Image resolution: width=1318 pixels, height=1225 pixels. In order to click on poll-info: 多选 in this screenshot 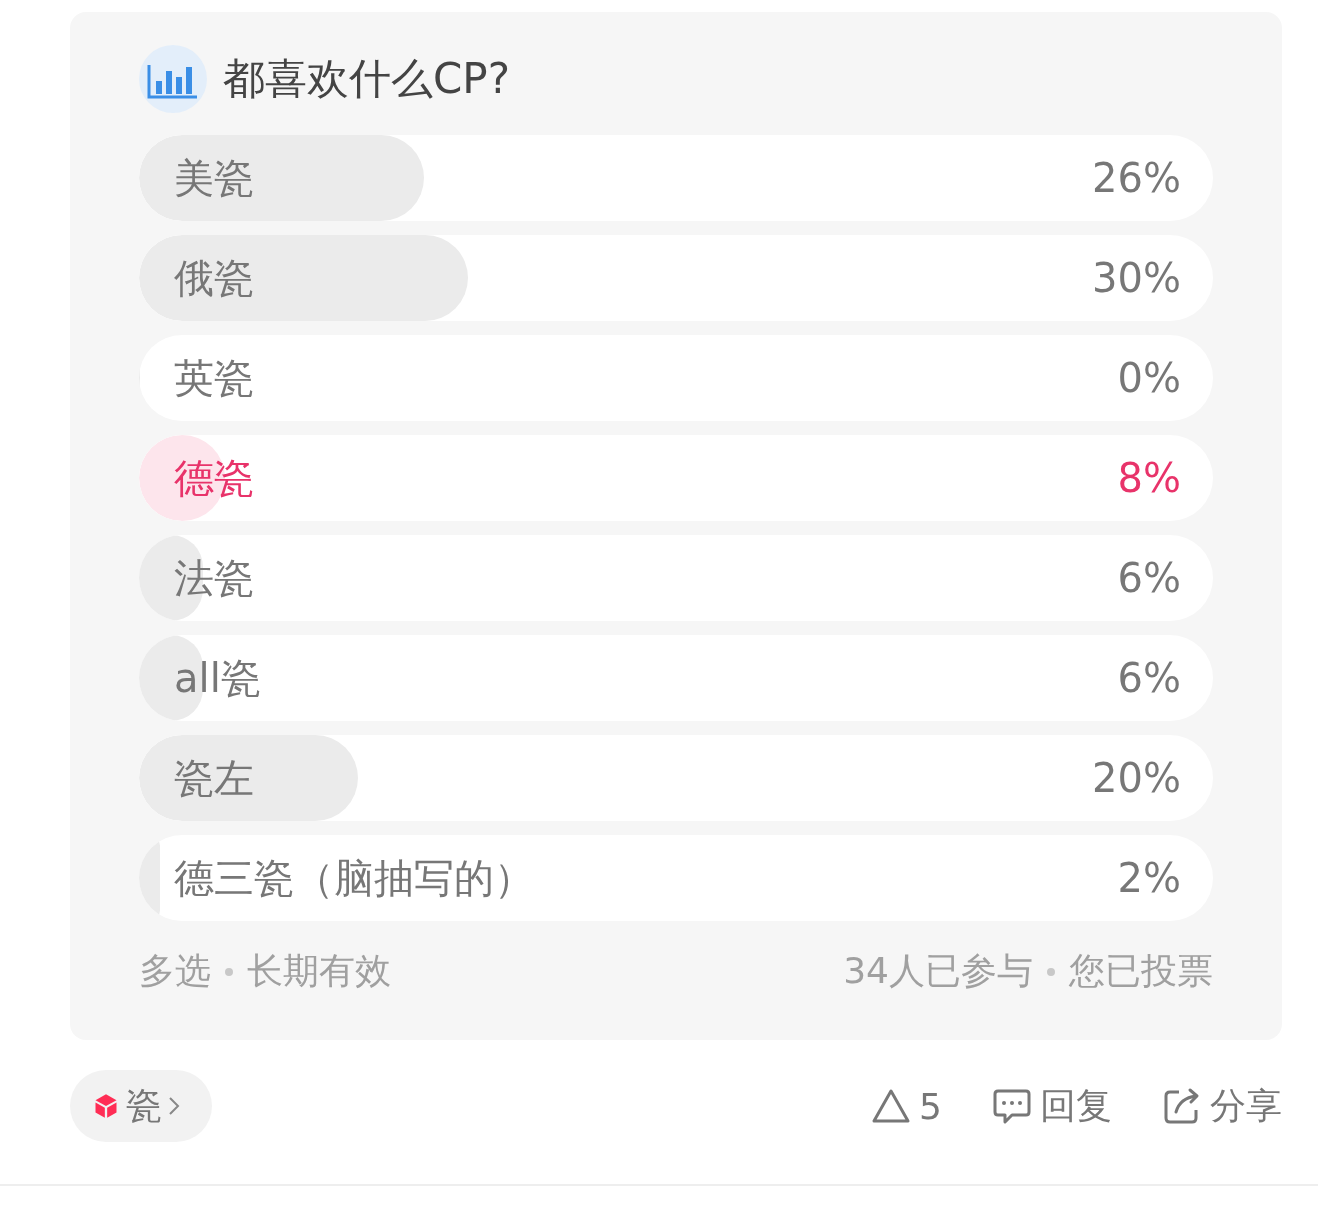, I will do `click(175, 971)`.